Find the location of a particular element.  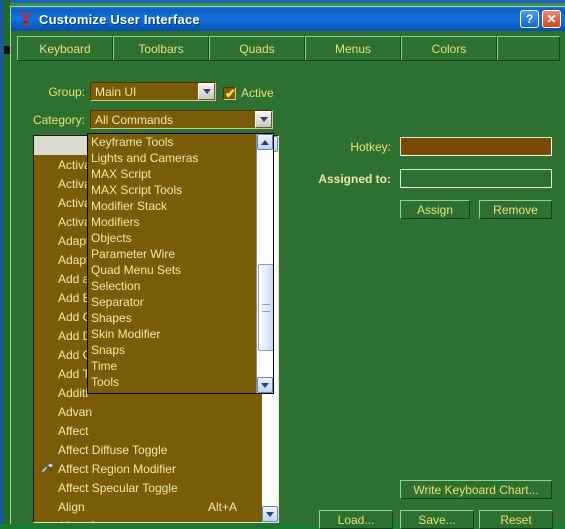

command-name: Affect Region Modifier is located at coordinates (133, 469).